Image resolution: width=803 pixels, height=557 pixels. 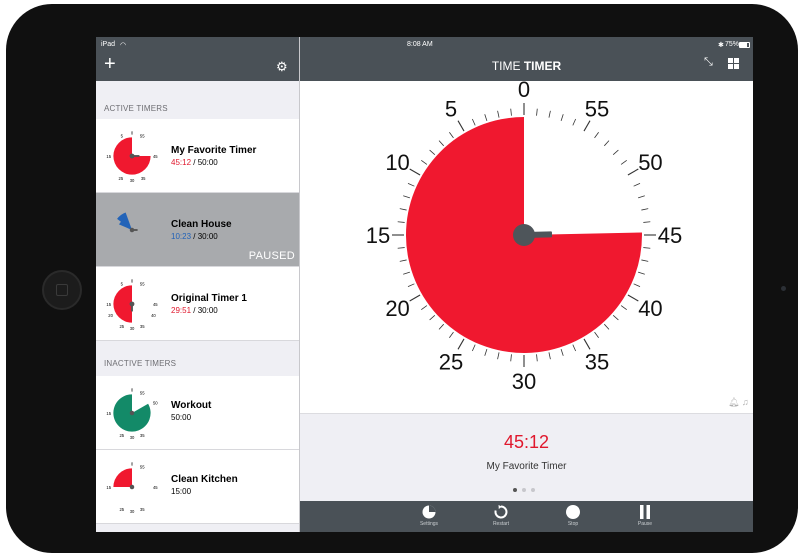 I want to click on dial-label: 55, so click(x=597, y=109).